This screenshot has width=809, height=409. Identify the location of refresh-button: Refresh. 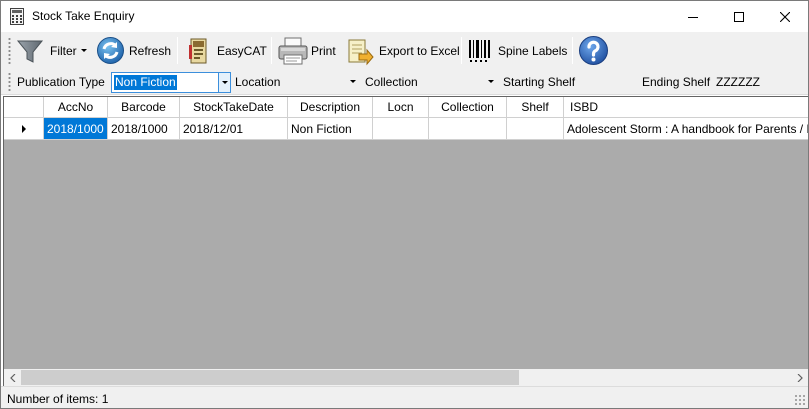
(133, 50).